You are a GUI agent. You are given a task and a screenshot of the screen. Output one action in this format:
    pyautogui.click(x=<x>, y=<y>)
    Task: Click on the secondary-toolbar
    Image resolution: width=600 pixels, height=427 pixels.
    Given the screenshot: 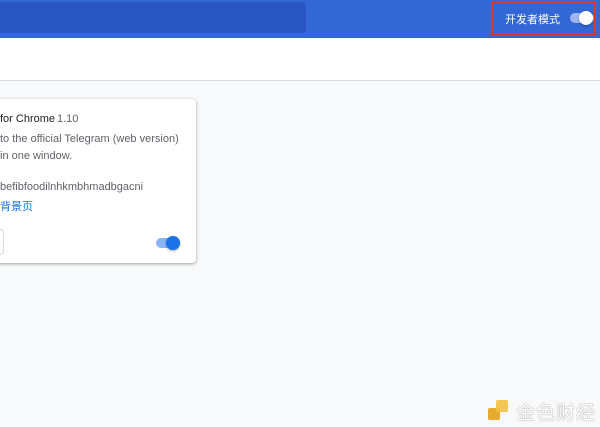 What is the action you would take?
    pyautogui.click(x=300, y=59)
    